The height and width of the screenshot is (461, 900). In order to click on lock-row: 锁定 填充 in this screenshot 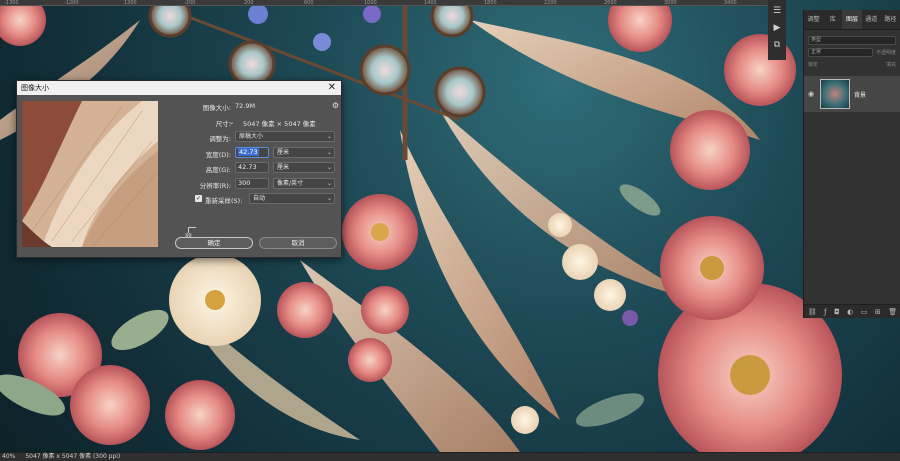, I will do `click(852, 64)`.